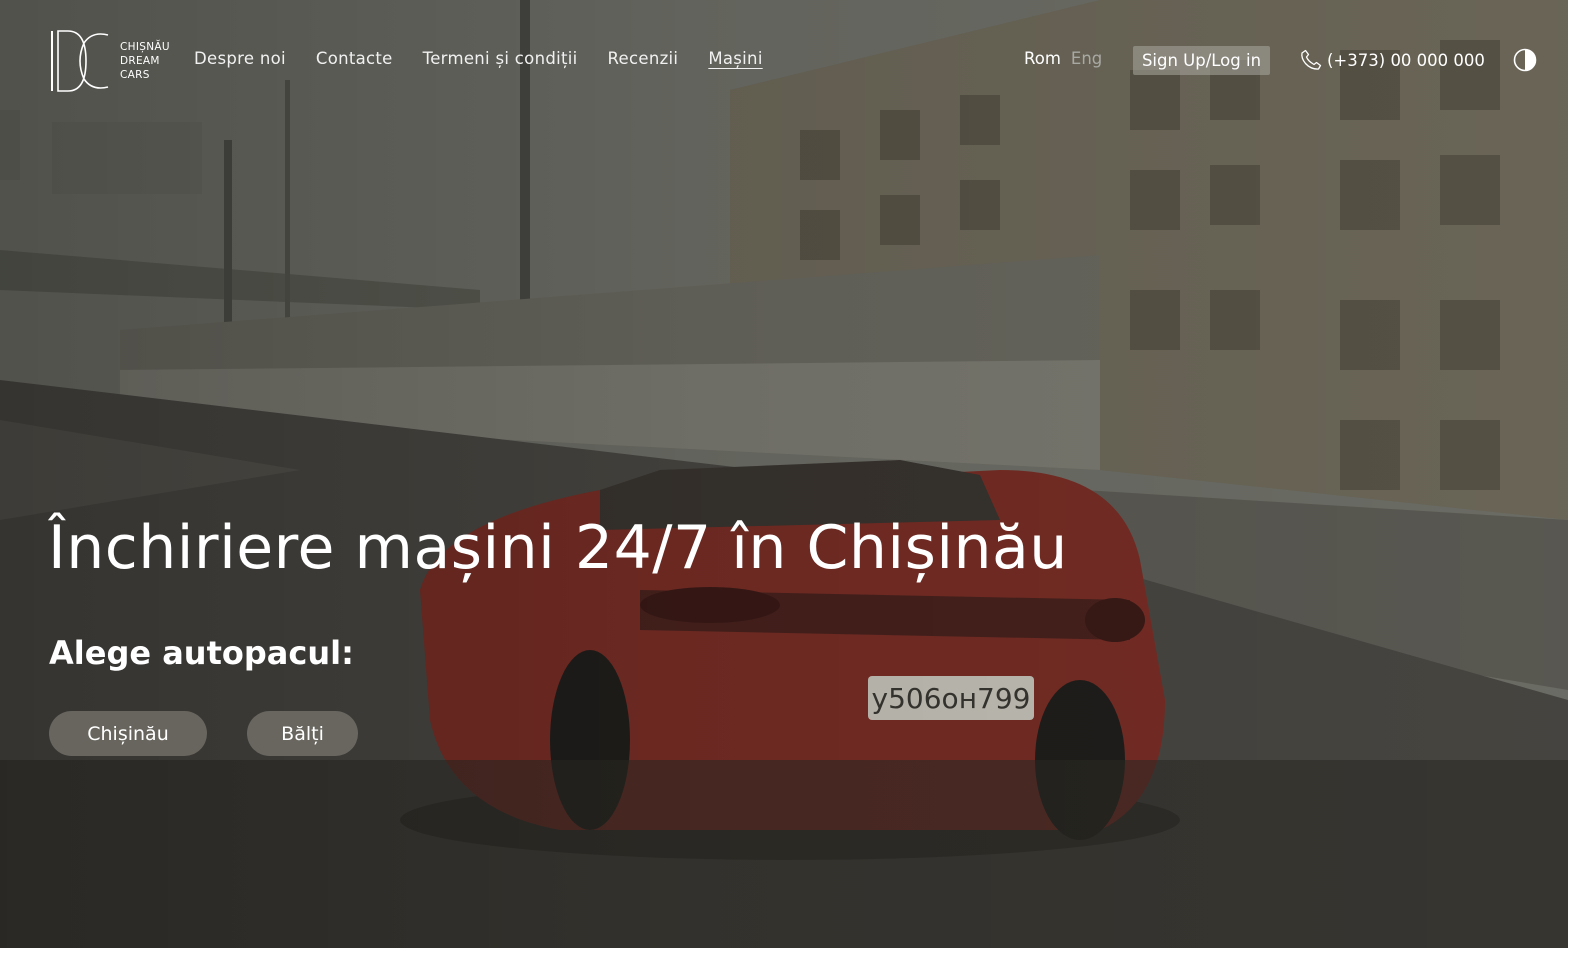 The image size is (1596, 965). Describe the element at coordinates (1311, 59) in the screenshot. I see `phone-icon` at that location.